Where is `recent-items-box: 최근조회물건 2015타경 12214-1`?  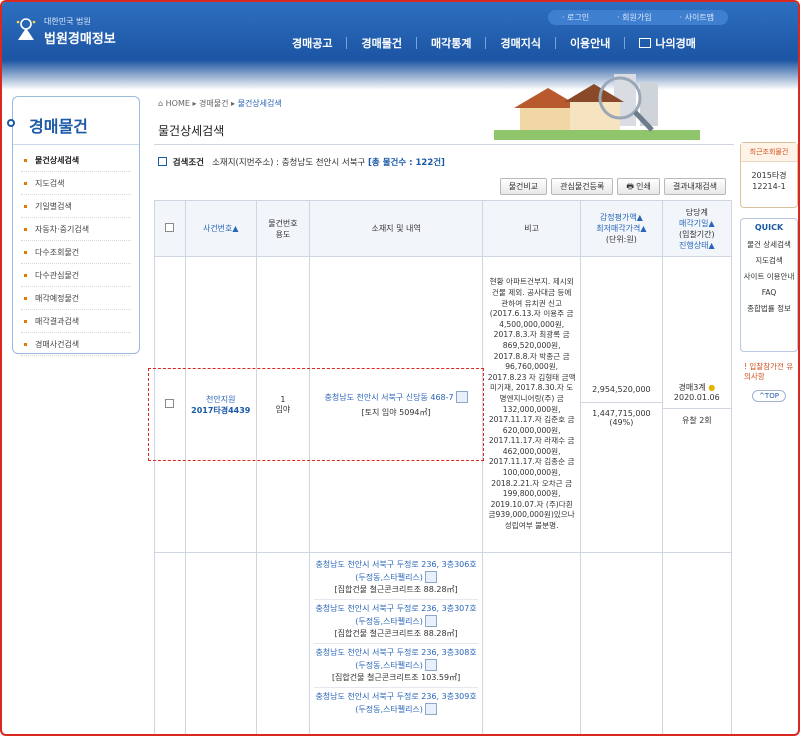
recent-items-box: 최근조회물건 2015타경 12214-1 is located at coordinates (769, 175).